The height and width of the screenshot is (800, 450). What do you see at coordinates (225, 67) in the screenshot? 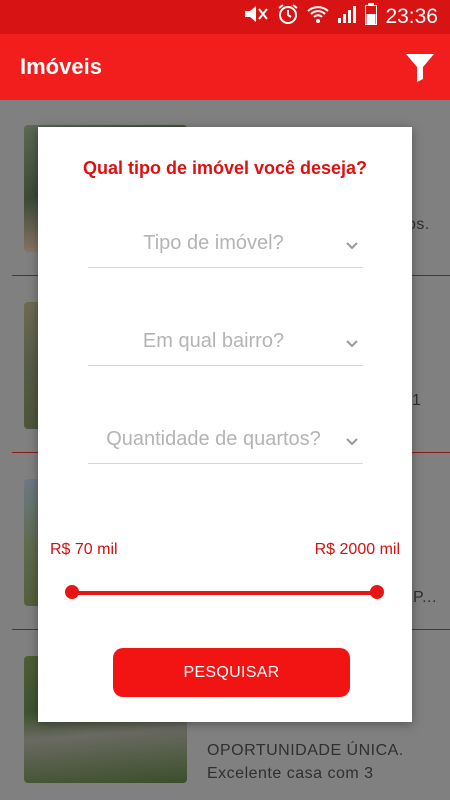
I see `app-bar: Imóveis` at bounding box center [225, 67].